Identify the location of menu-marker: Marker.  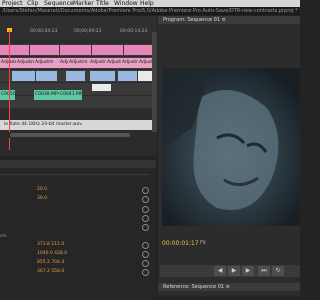
(83, 3).